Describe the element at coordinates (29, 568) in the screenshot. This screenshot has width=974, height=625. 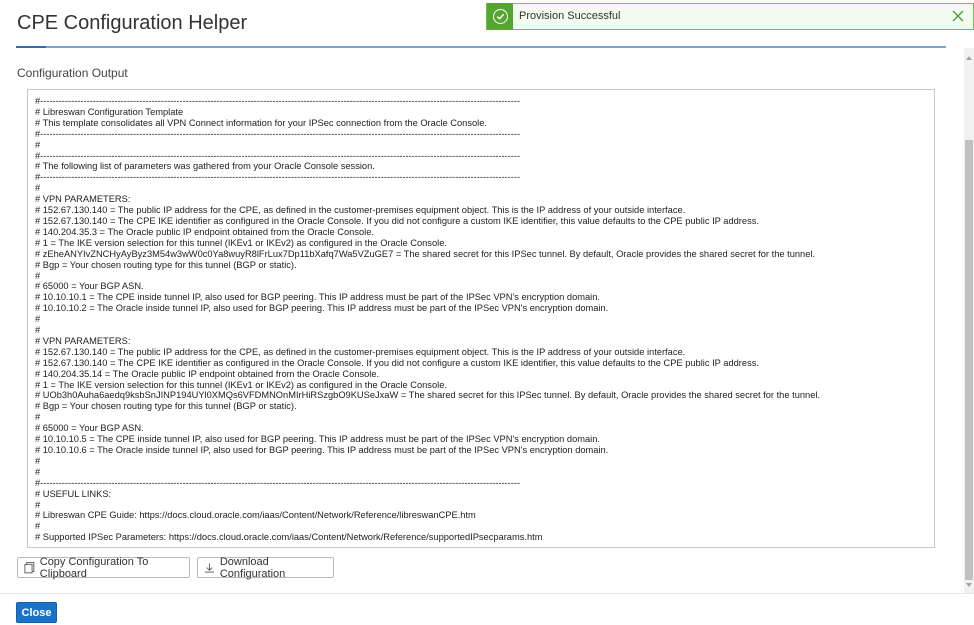
I see `copy-icon` at that location.